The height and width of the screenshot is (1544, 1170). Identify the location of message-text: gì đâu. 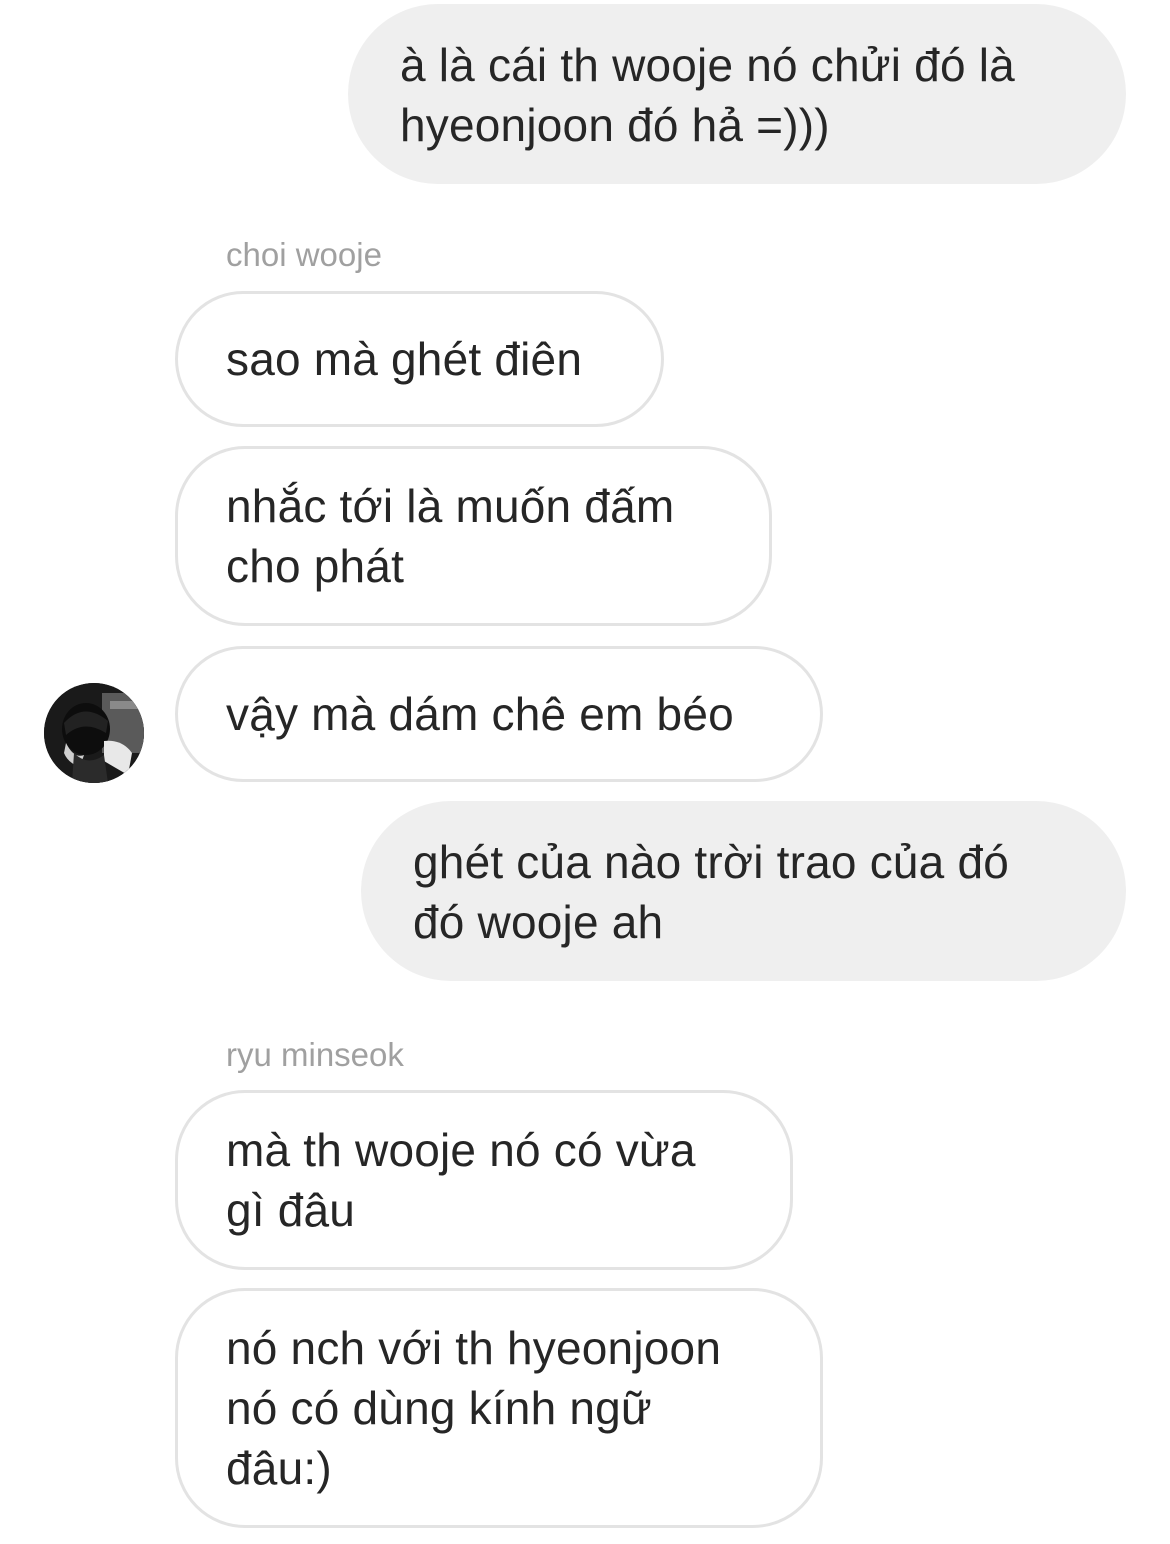
(291, 1210).